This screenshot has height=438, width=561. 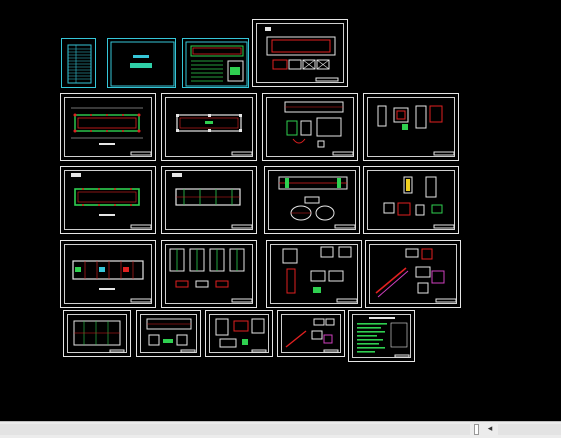 I want to click on drawing-sheet-stair-details, so click(x=413, y=274).